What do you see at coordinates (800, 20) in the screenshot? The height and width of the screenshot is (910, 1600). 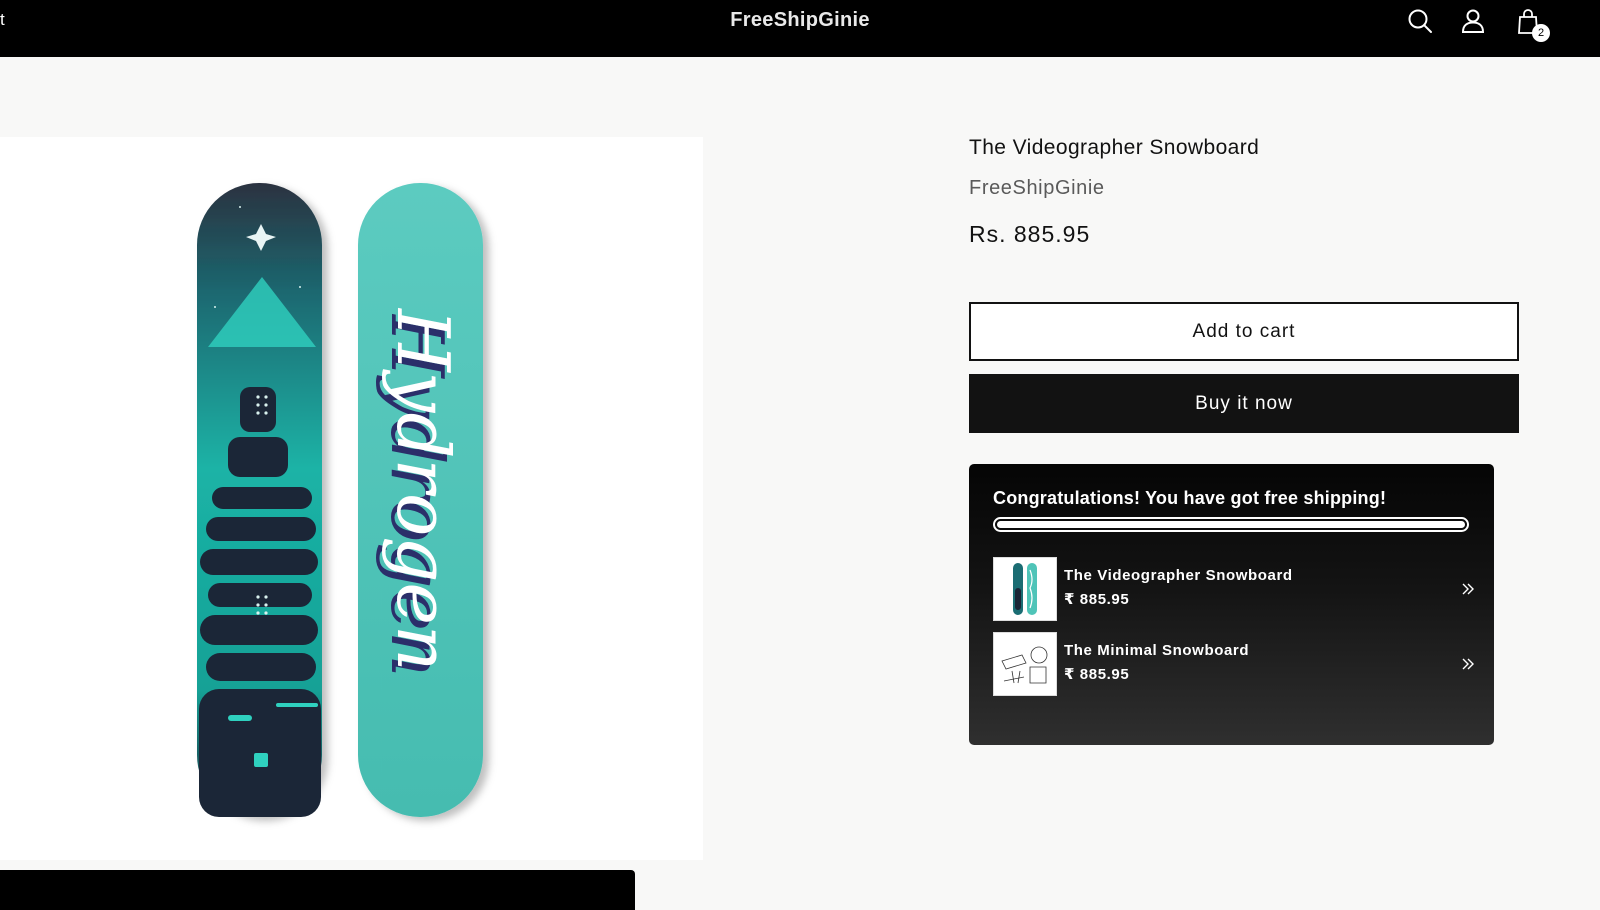 I see `store-logo: FreeShipGinie` at bounding box center [800, 20].